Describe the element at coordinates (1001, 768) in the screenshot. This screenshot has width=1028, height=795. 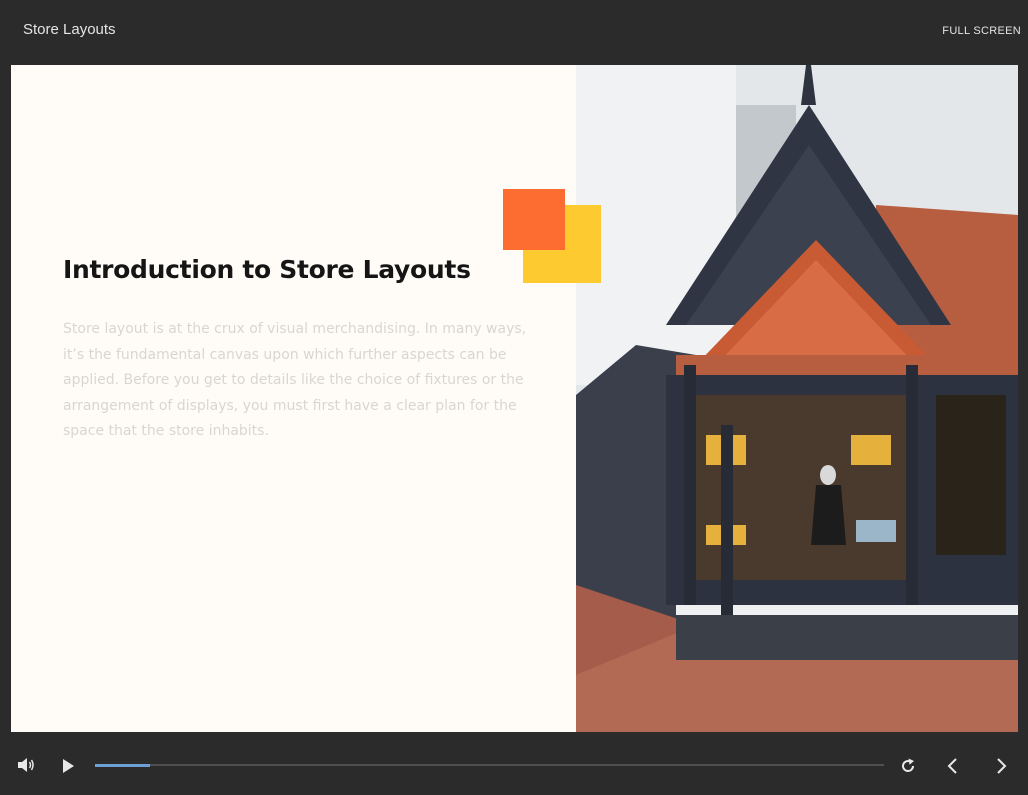
I see `next-icon` at that location.